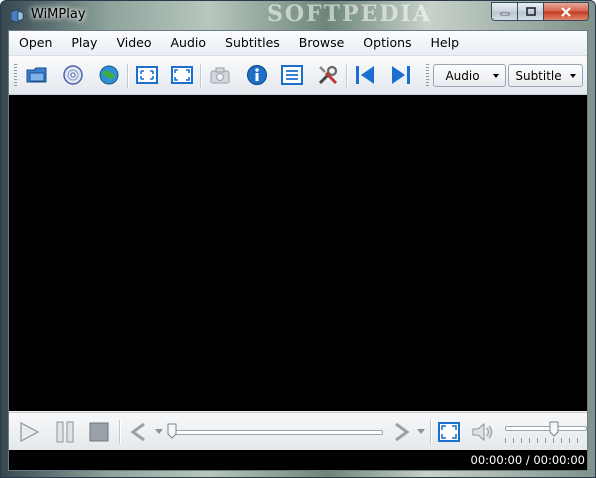  I want to click on menu-browse: Browse, so click(321, 43).